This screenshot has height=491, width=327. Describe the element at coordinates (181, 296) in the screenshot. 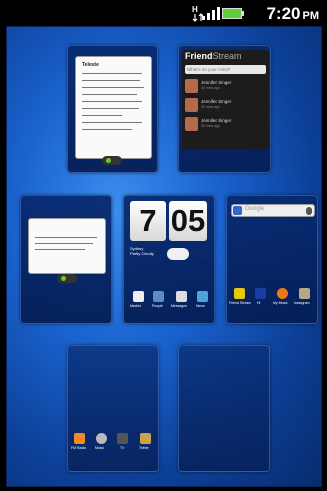

I see `messages-icon` at that location.